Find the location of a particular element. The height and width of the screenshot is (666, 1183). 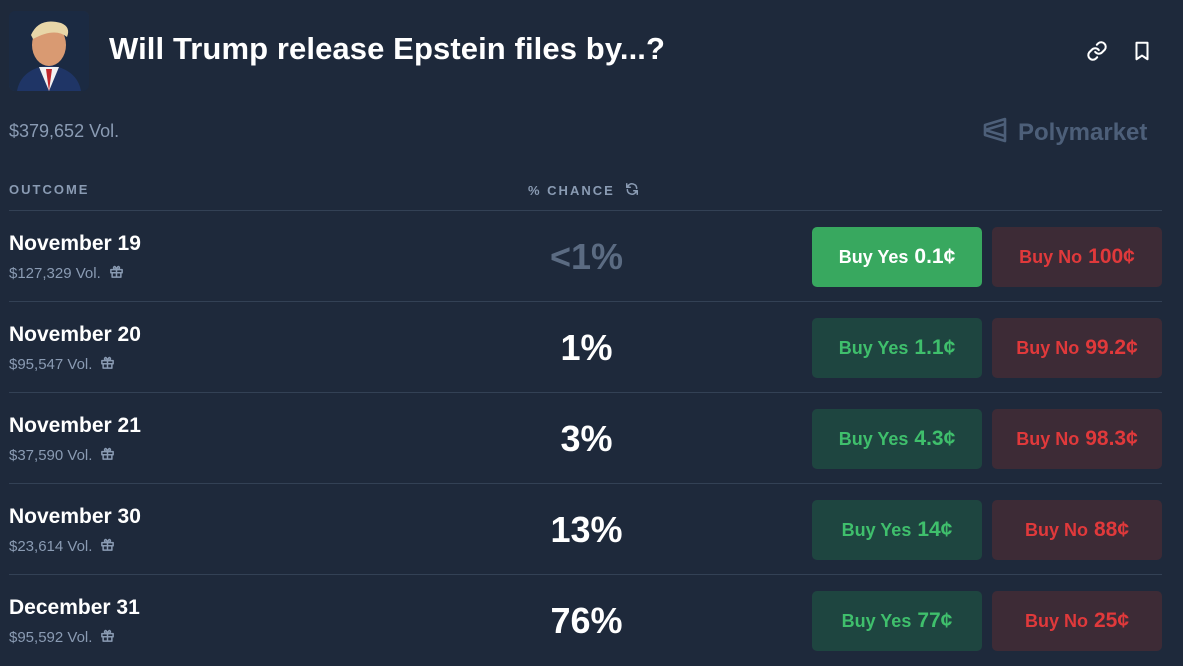

outcome-volume-text: $23,614 Vol. is located at coordinates (51, 546).